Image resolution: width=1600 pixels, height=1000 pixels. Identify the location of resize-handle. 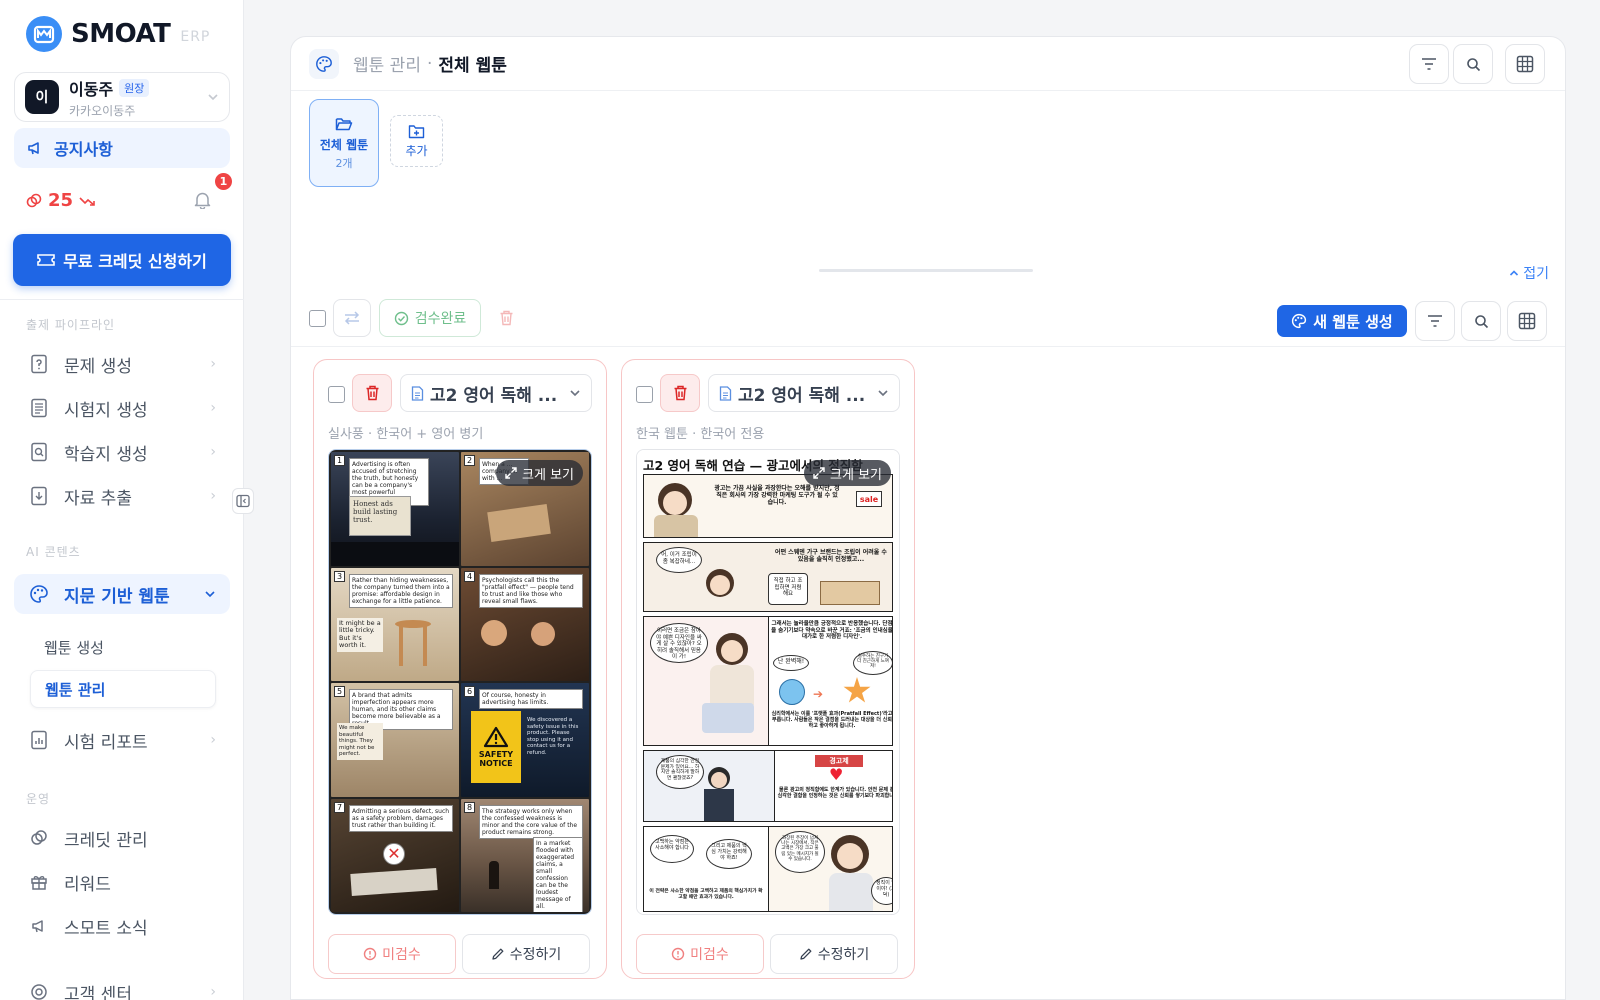
(926, 270).